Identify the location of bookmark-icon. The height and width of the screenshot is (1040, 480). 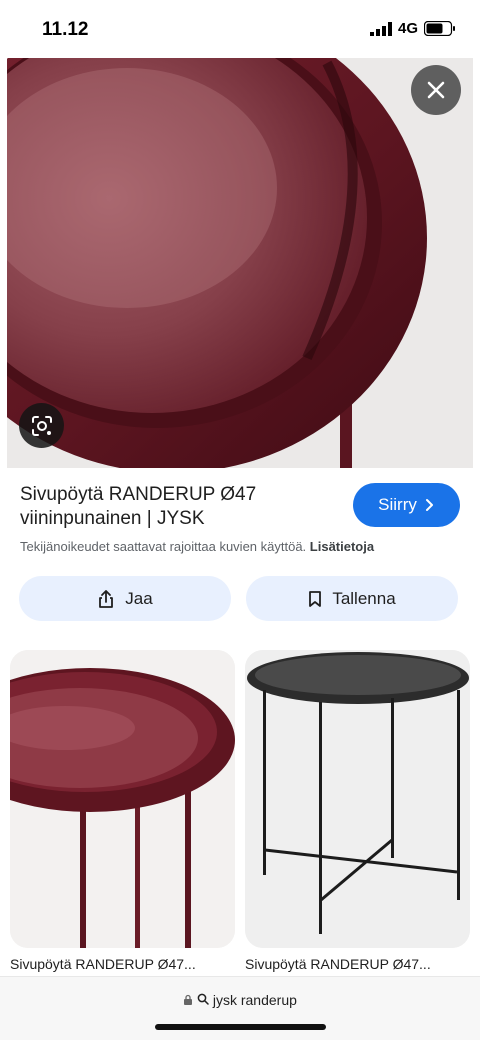
(315, 598).